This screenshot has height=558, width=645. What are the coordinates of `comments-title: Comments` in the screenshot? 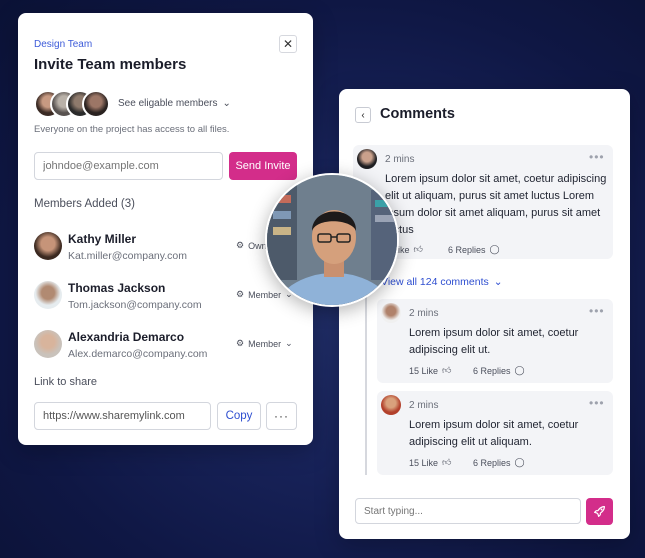 It's located at (417, 114).